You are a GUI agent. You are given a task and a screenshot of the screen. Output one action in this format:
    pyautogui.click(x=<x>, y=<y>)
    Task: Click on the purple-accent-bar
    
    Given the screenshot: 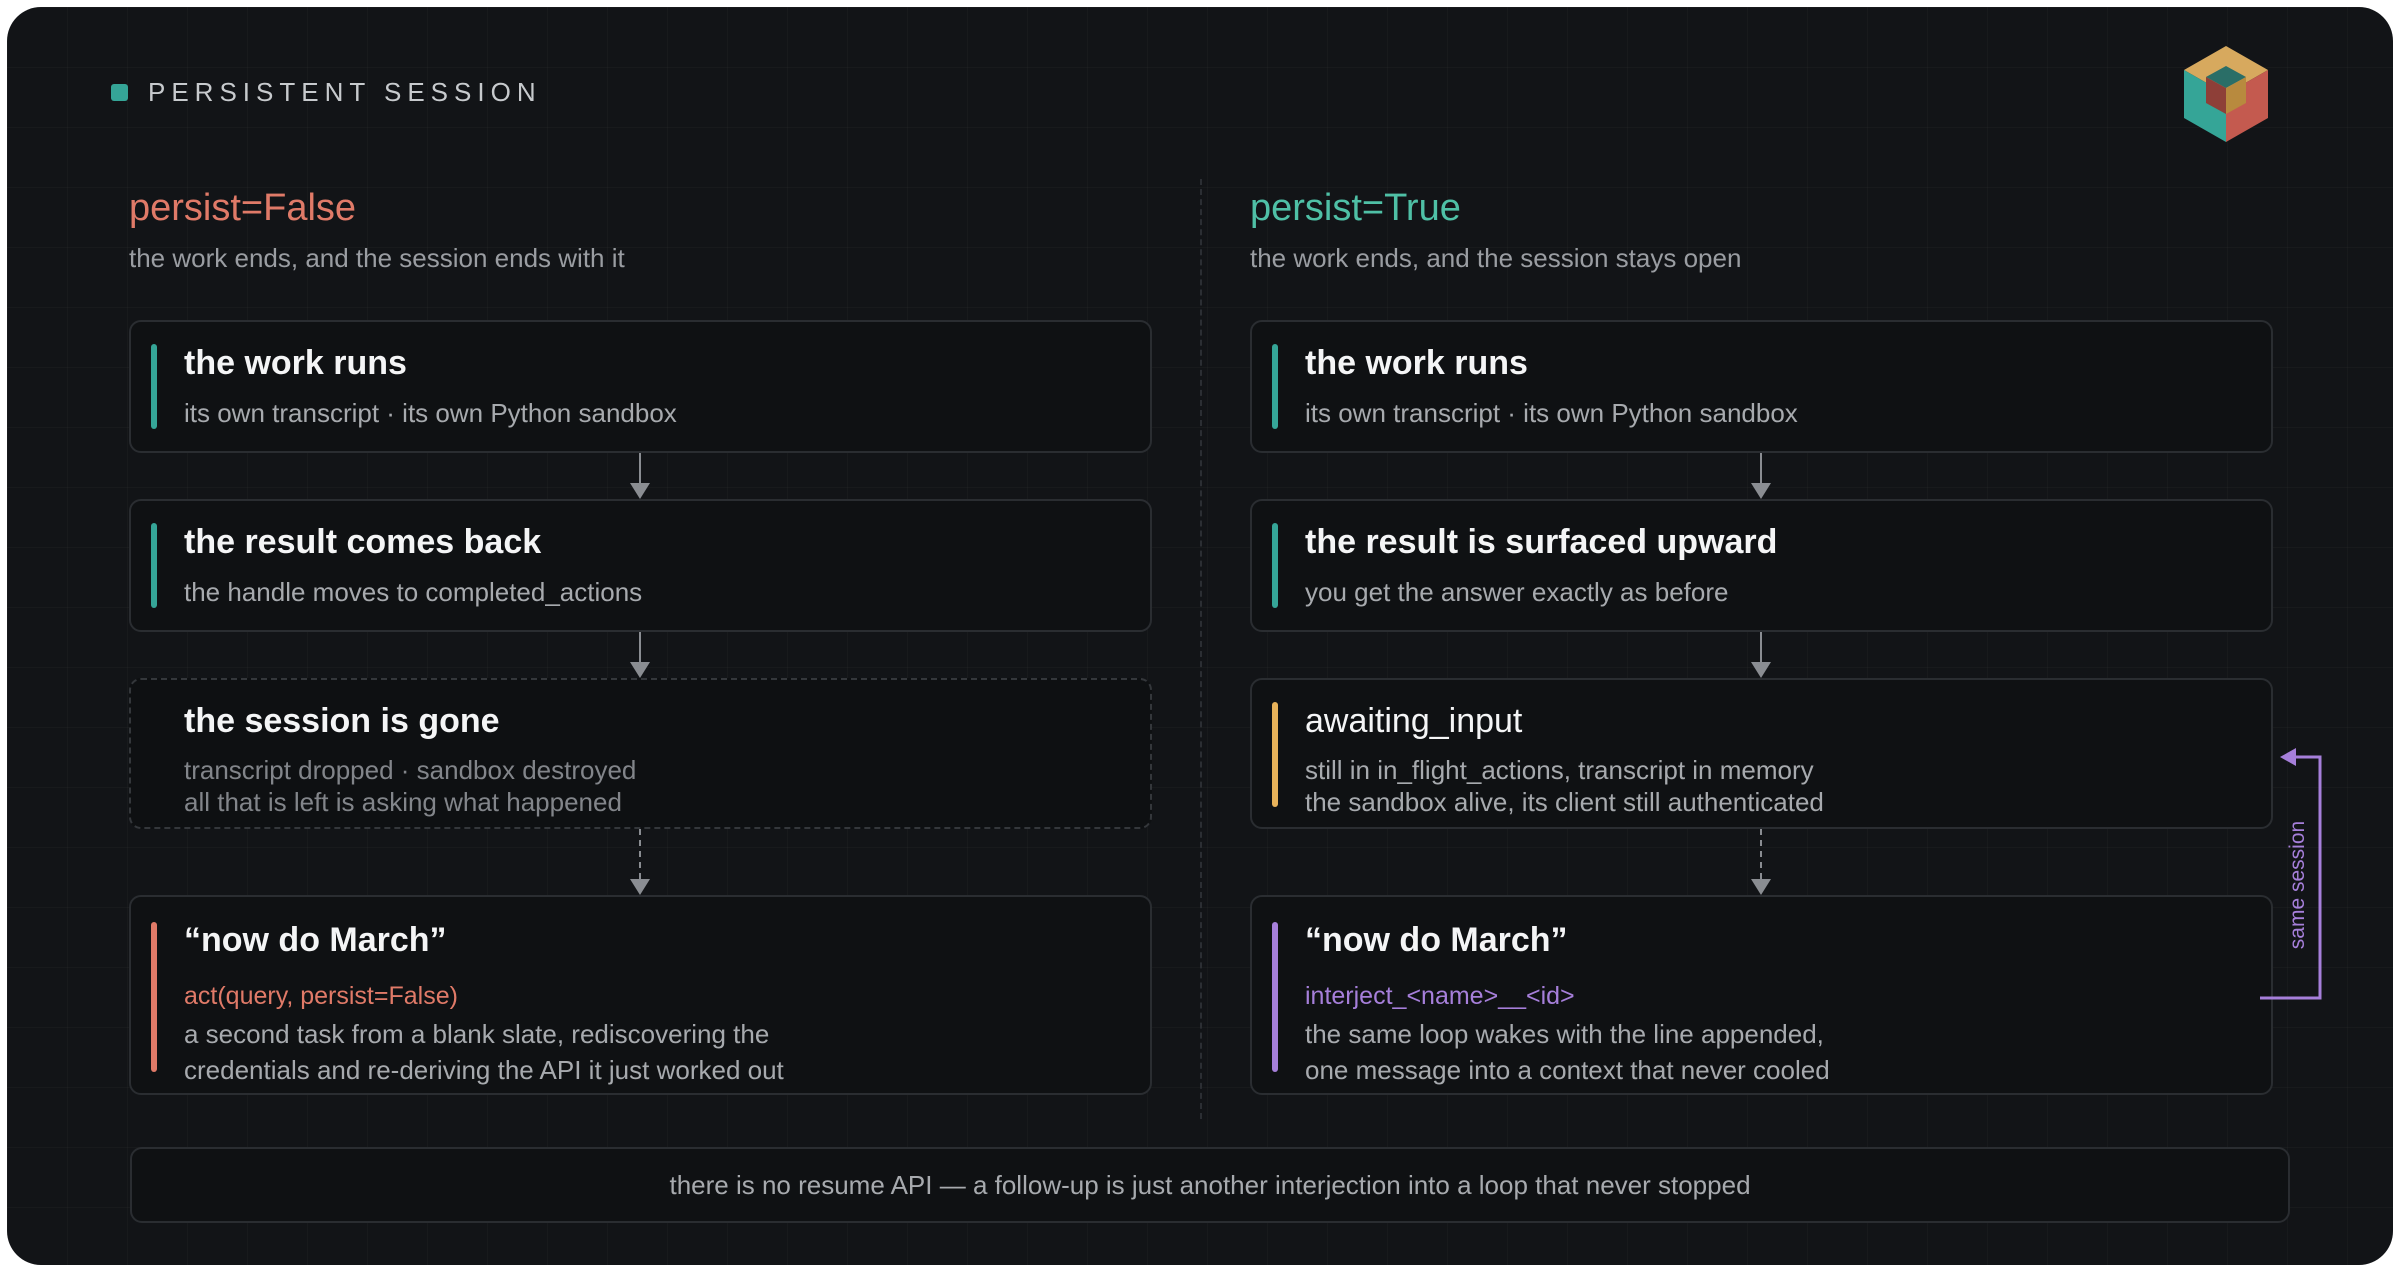 What is the action you would take?
    pyautogui.click(x=1275, y=997)
    